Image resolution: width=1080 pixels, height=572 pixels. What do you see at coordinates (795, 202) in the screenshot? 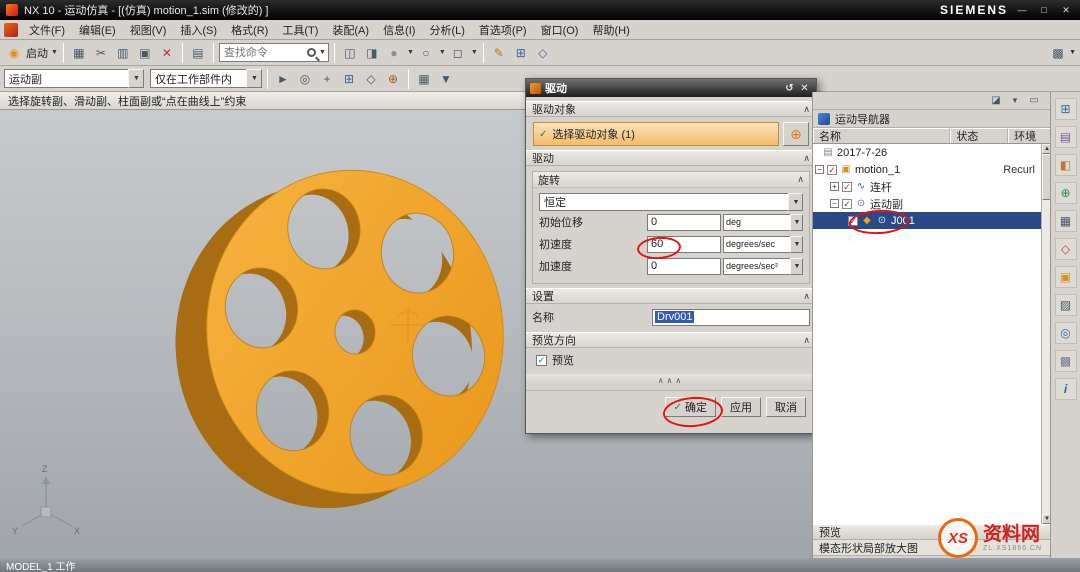
I see `profile-dropdown-icon: ▼` at bounding box center [795, 202].